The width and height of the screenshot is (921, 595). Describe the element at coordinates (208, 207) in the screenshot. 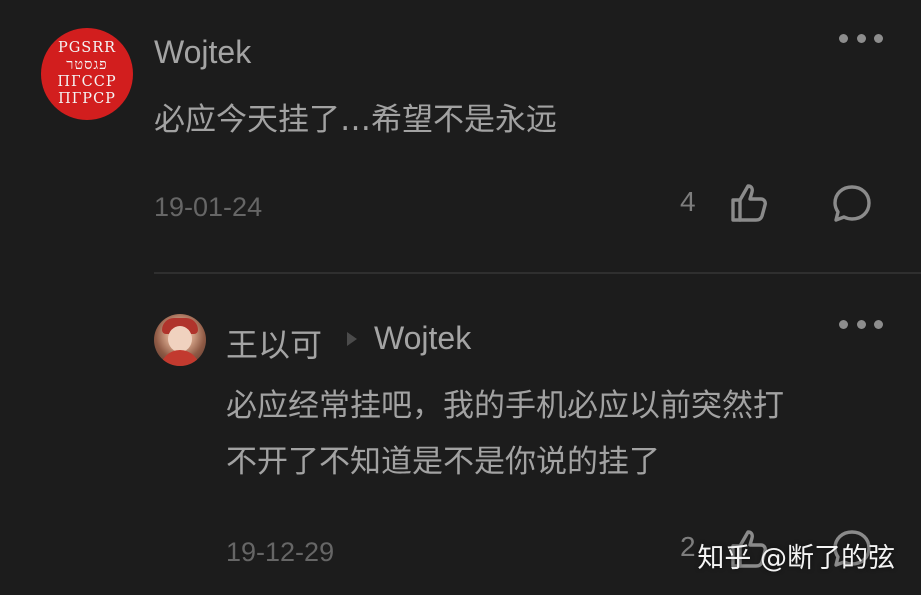

I see `comment-date: 19-01-24` at that location.